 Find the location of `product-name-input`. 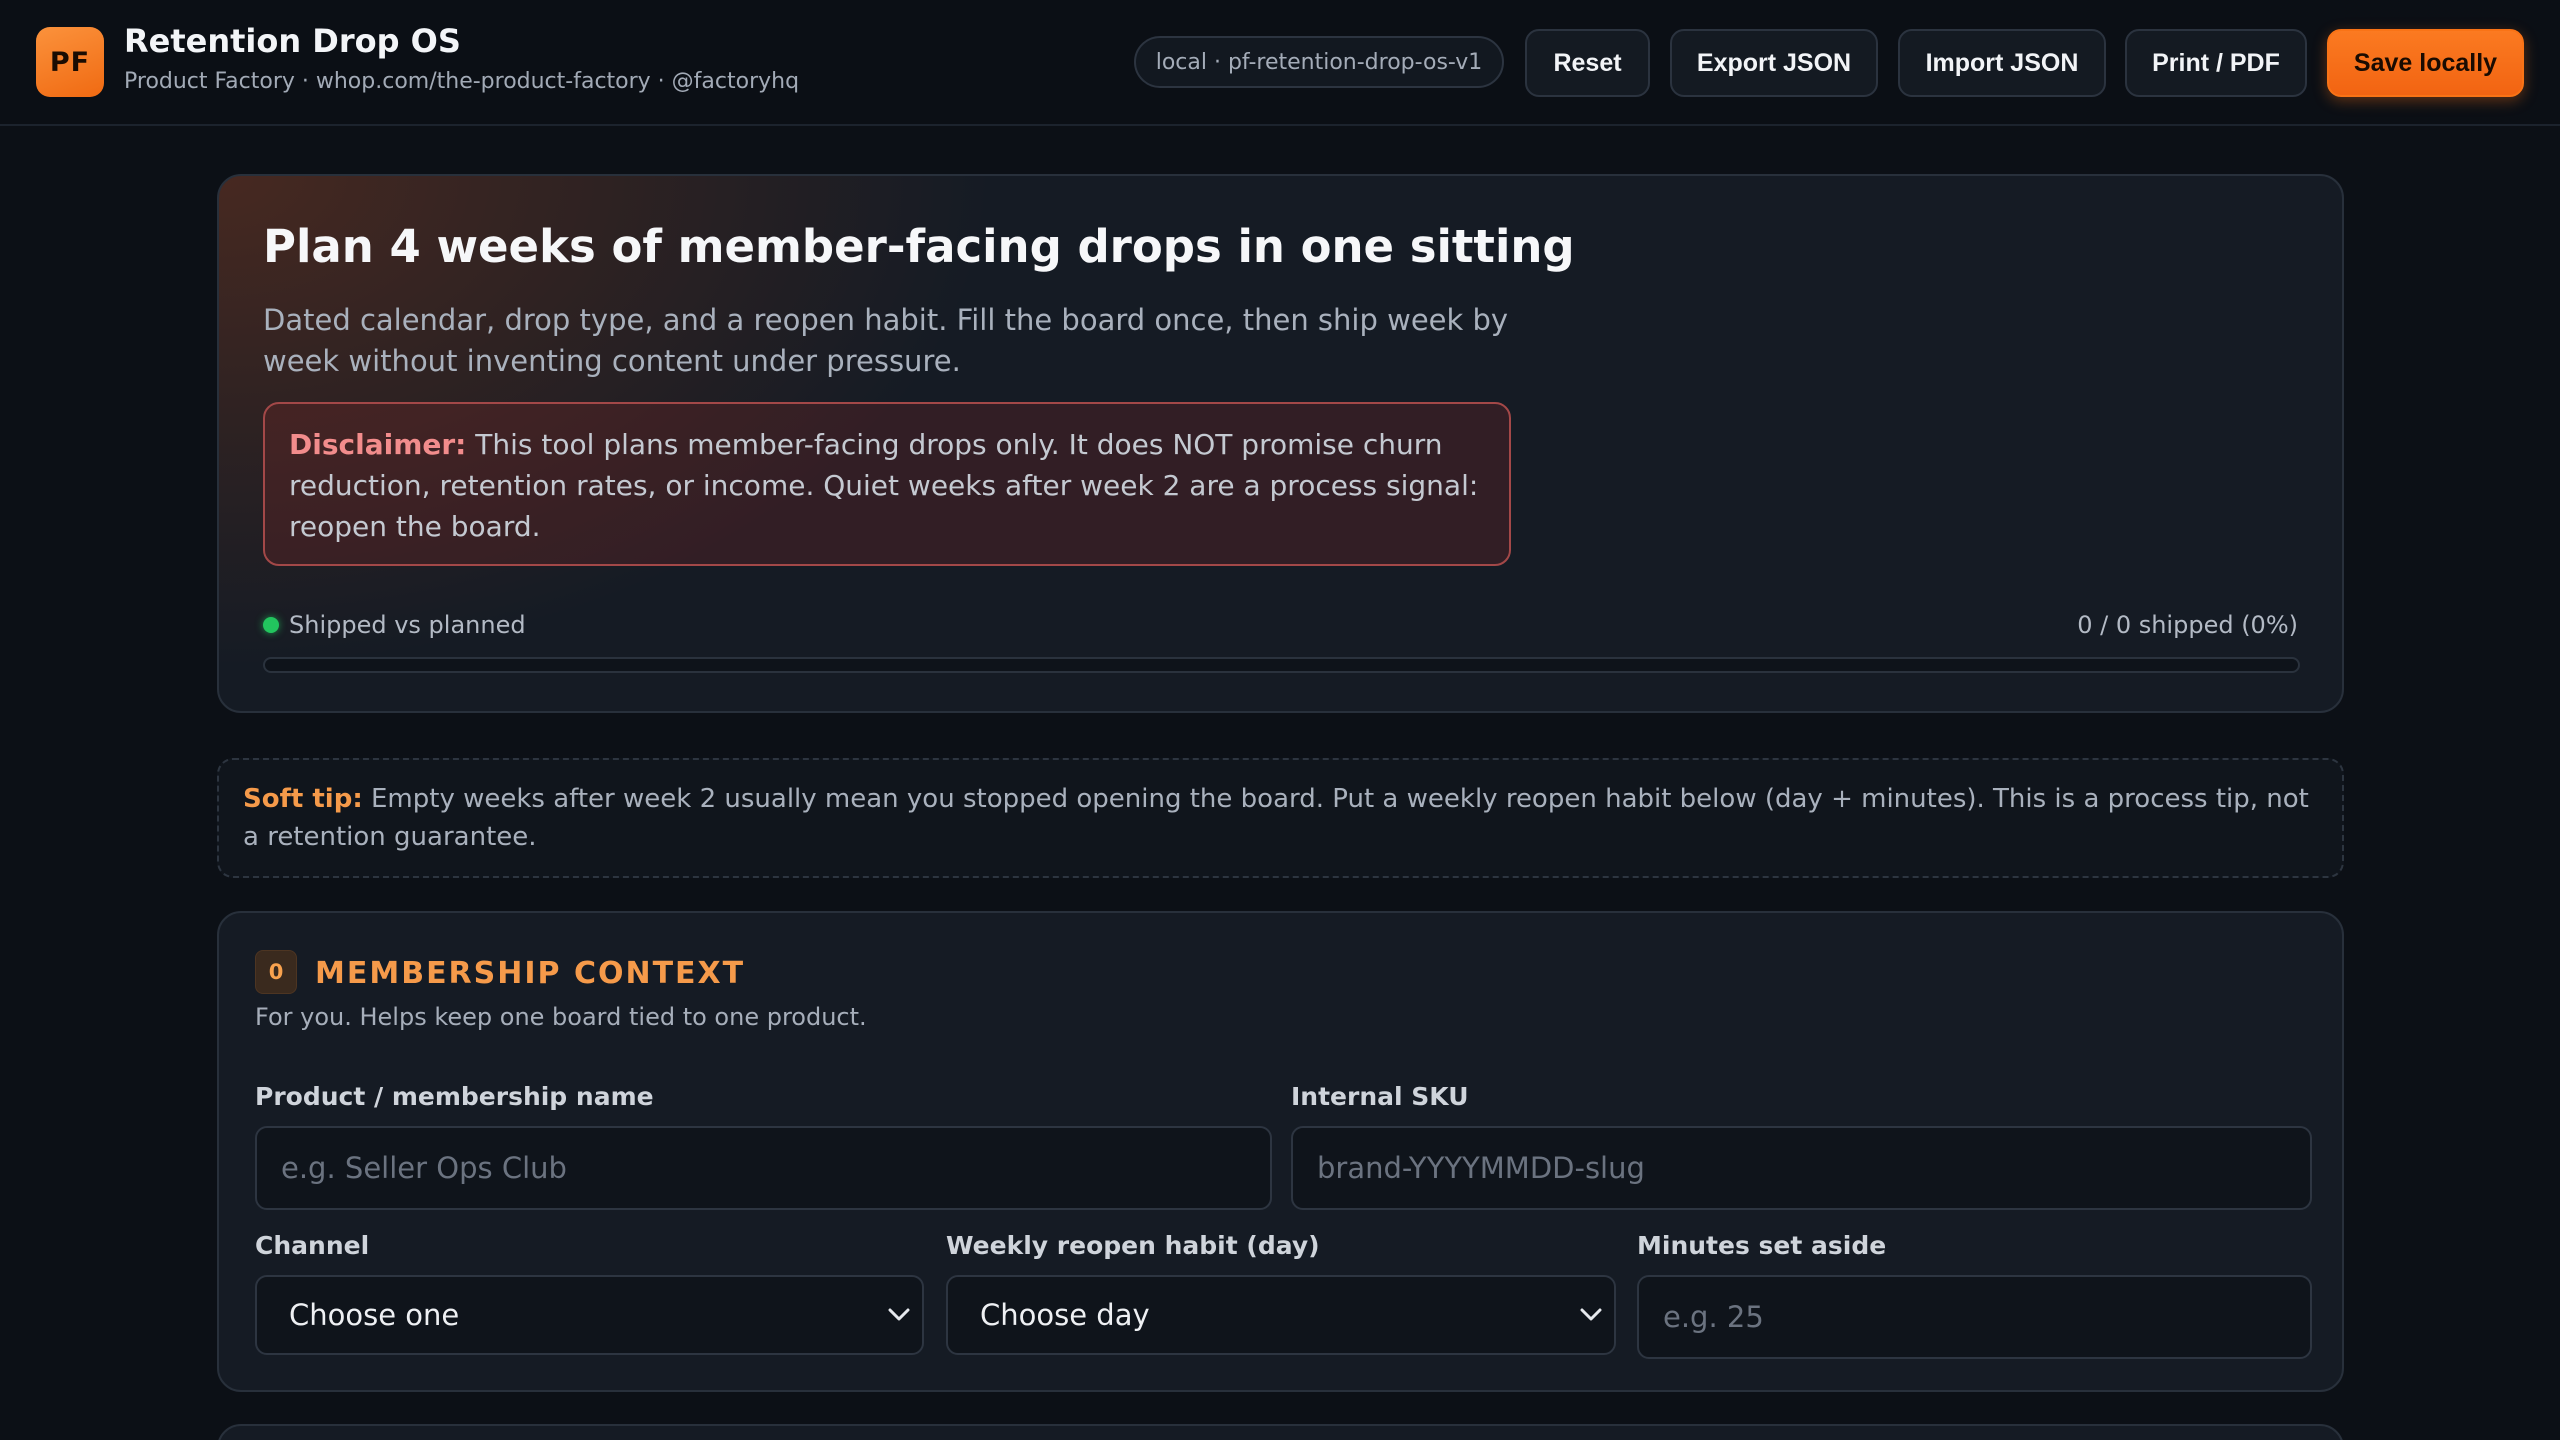

product-name-input is located at coordinates (763, 1168).